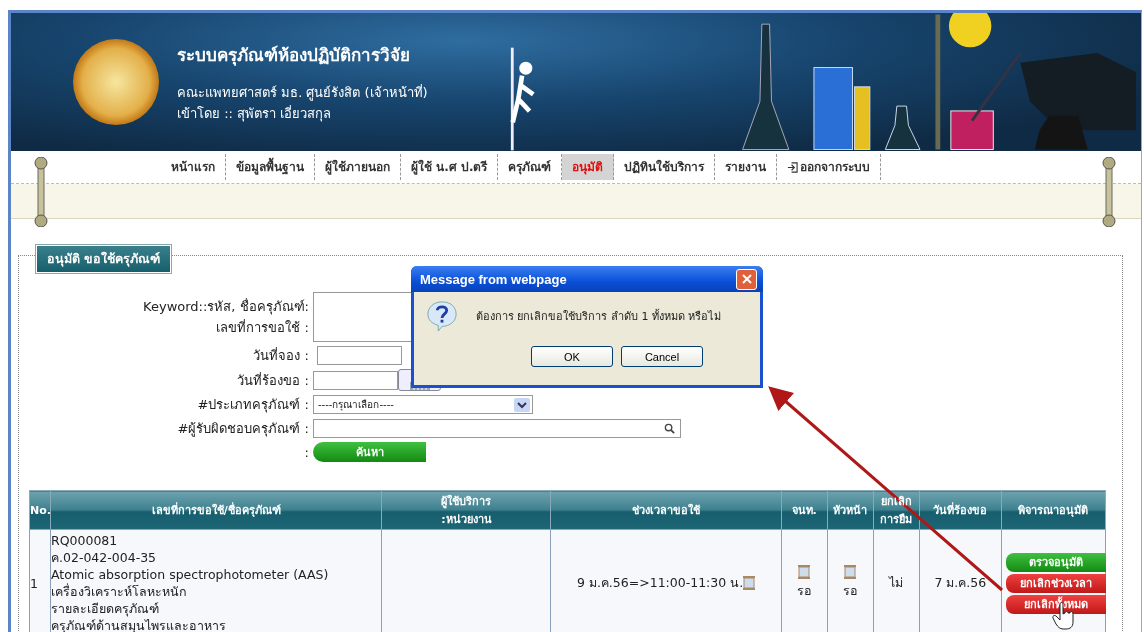  What do you see at coordinates (294, 55) in the screenshot?
I see `site-title: ระบบครุภัณฑ์ห้องปฏิบัติการวิจัย` at bounding box center [294, 55].